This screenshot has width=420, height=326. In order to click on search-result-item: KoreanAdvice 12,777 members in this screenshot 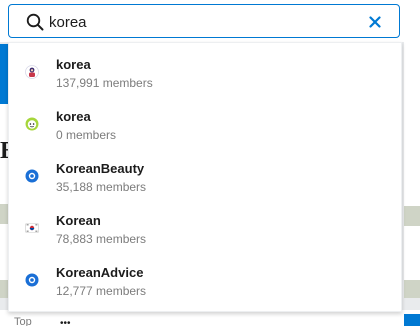, I will do `click(205, 280)`.